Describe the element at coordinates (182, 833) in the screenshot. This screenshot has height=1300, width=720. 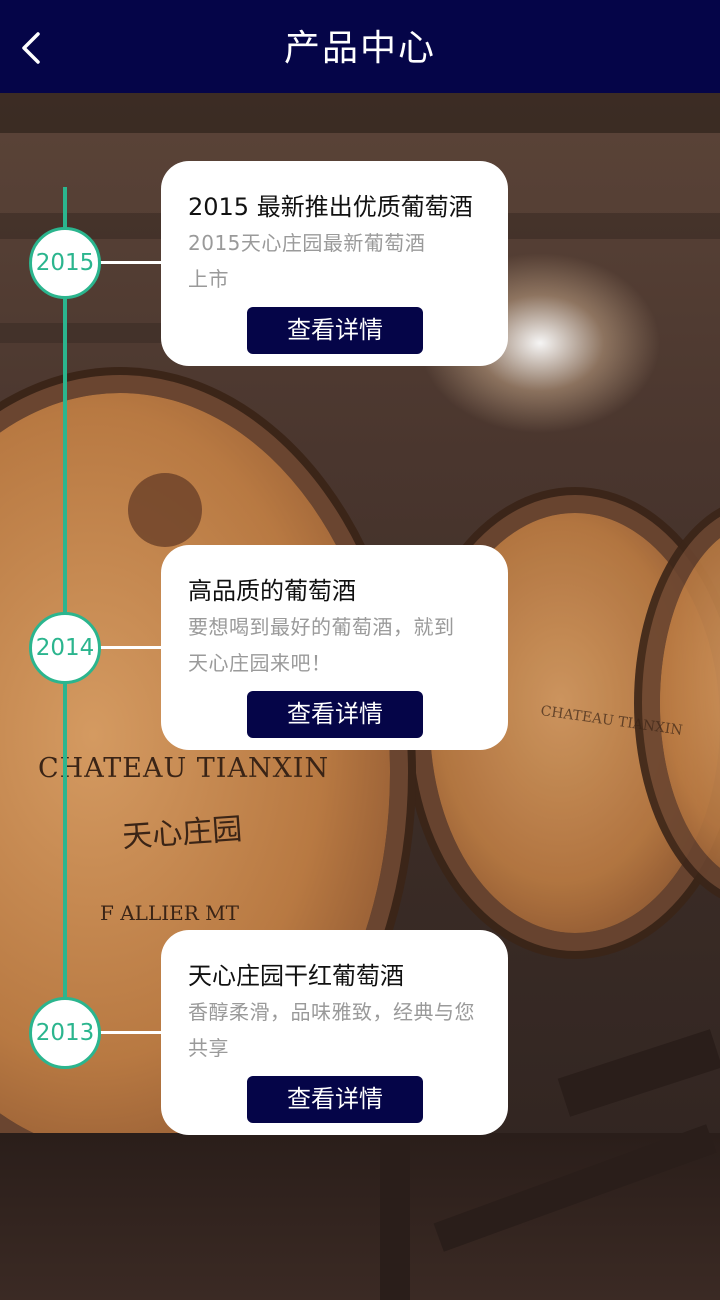
I see `barrel-chinese-text: 天心庄园` at that location.